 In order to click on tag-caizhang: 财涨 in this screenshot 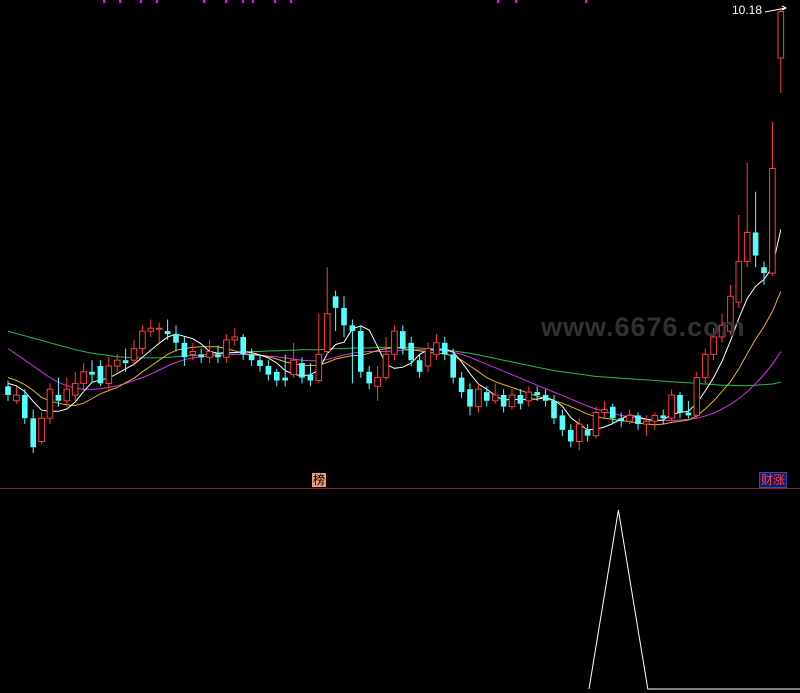, I will do `click(773, 480)`.